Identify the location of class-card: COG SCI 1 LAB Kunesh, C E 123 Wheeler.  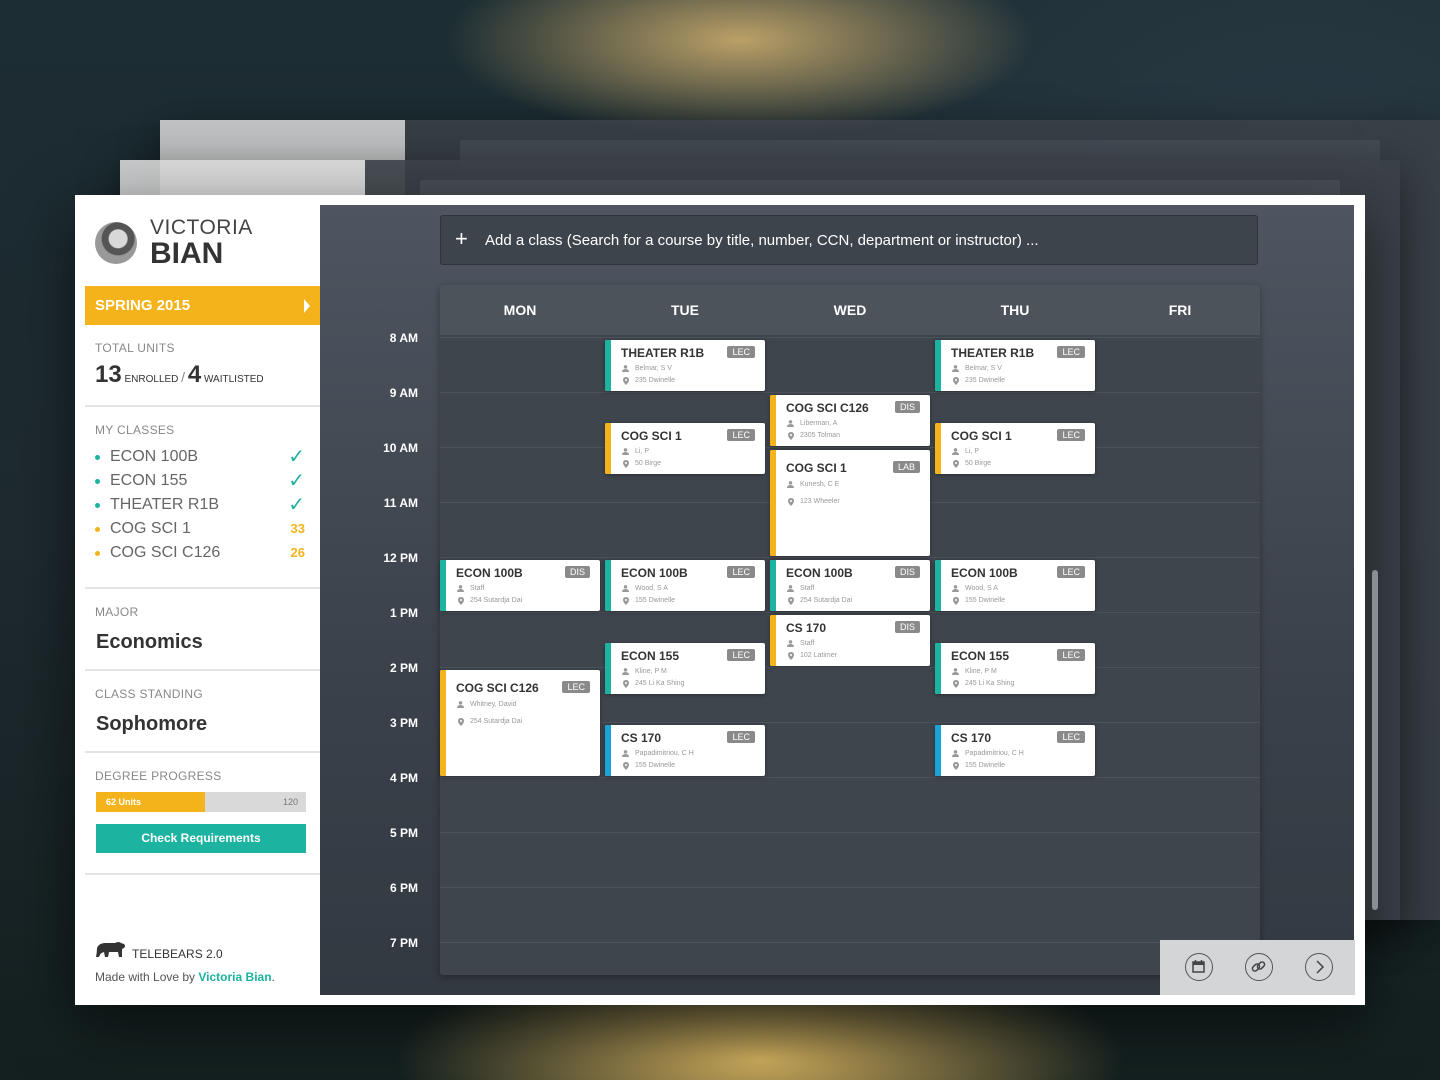
(850, 503).